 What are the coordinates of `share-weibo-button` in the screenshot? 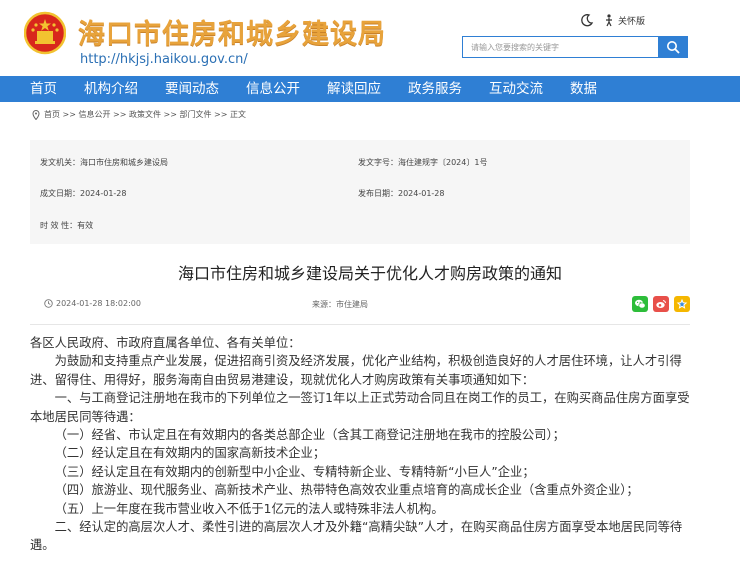 It's located at (661, 304).